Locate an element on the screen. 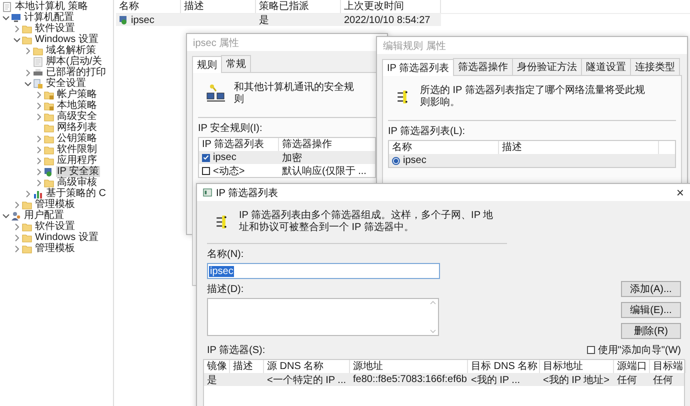 The width and height of the screenshot is (690, 406). tree-item: 基于策略的 C is located at coordinates (76, 193).